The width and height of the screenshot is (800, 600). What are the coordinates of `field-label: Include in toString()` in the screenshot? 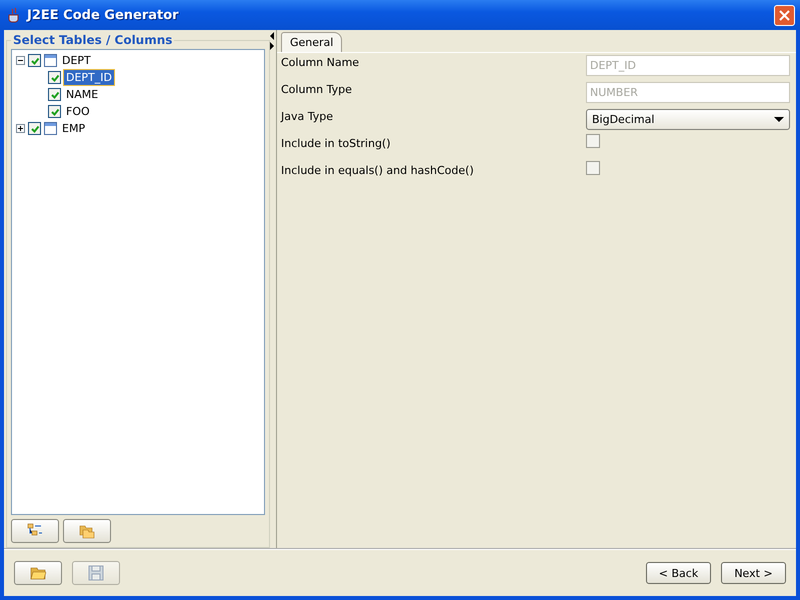 It's located at (336, 143).